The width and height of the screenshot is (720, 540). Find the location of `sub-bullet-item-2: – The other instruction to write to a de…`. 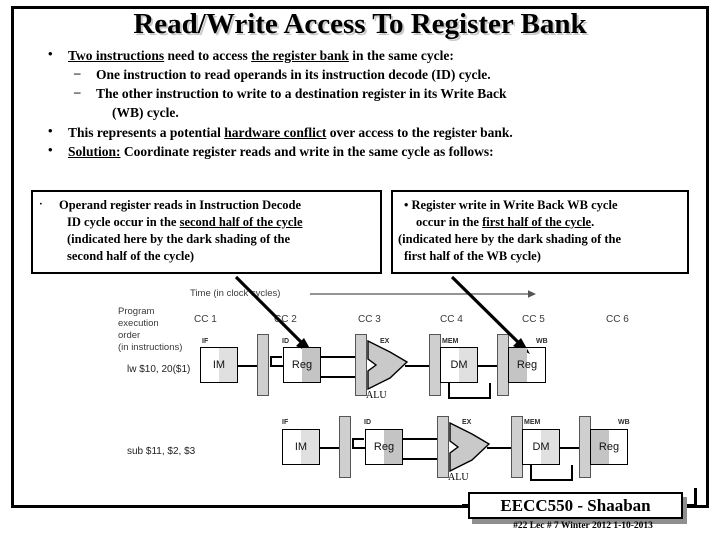

sub-bullet-item-2: – The other instruction to write to a de… is located at coordinates (364, 93).